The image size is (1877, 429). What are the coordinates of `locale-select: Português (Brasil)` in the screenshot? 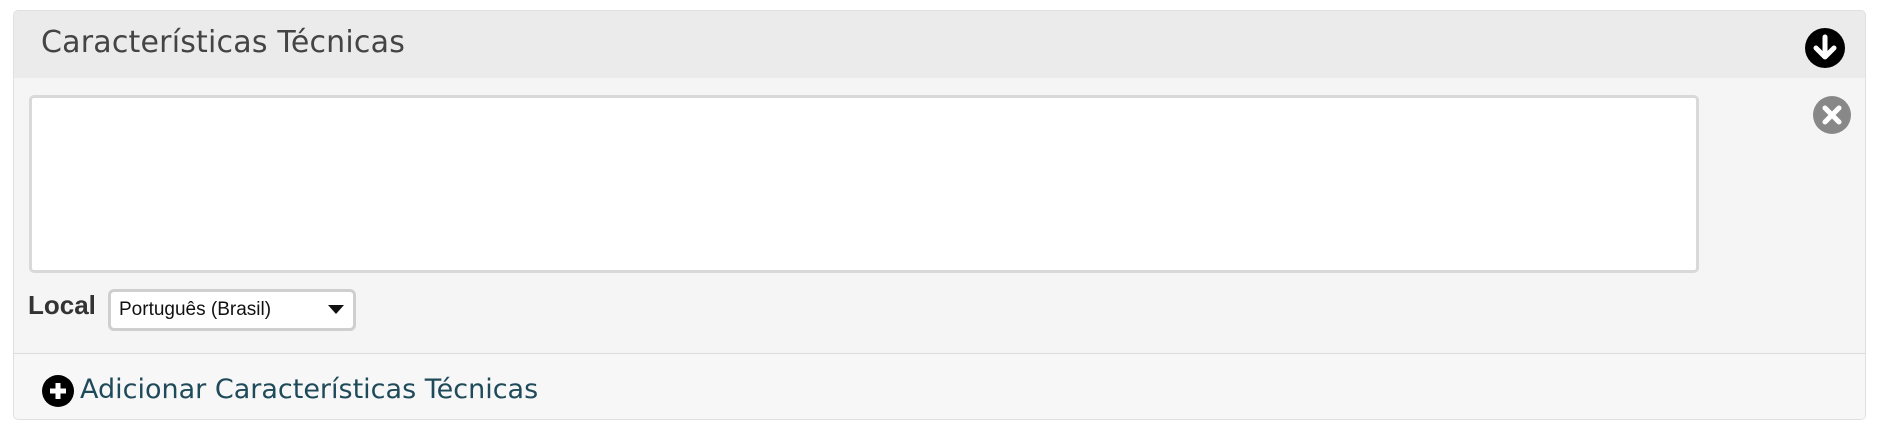 It's located at (232, 310).